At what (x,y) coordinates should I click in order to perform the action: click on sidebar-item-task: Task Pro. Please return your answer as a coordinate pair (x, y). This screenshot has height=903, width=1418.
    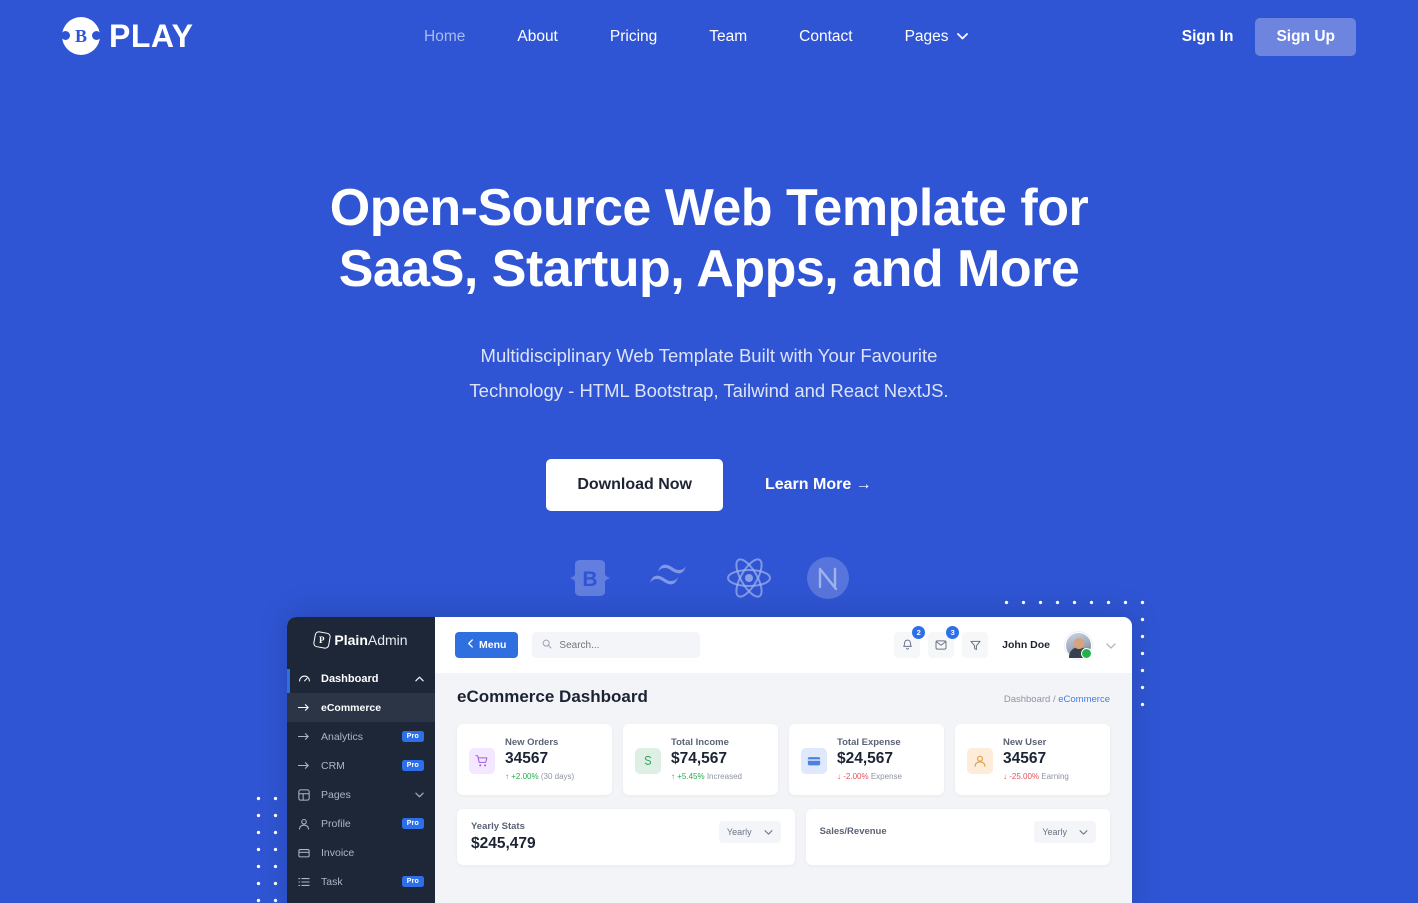
    Looking at the image, I should click on (361, 881).